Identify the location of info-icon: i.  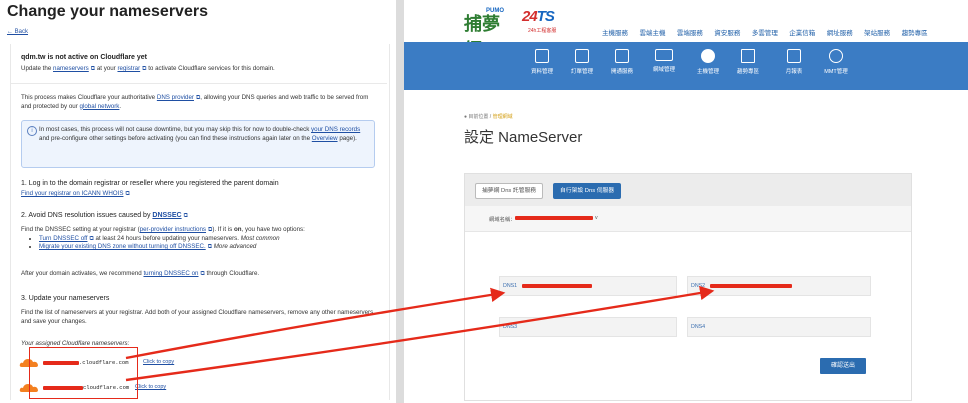
(32, 131).